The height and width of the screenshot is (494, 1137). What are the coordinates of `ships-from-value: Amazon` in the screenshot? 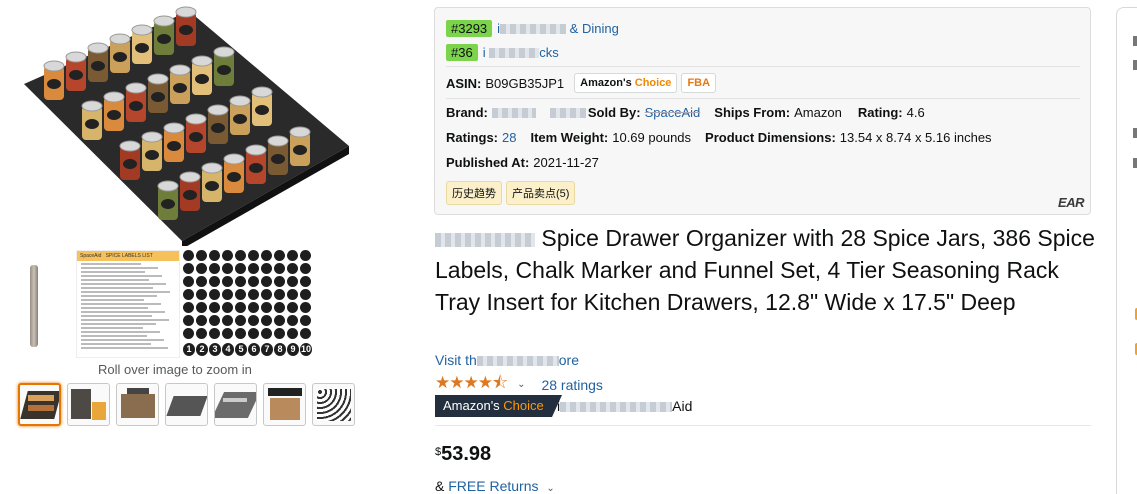 It's located at (818, 112).